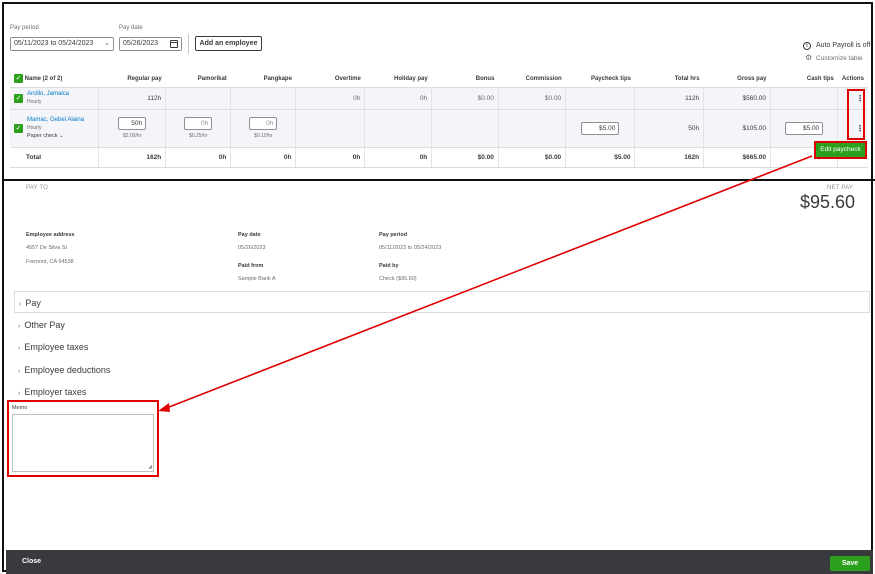  What do you see at coordinates (164, 407) in the screenshot?
I see `annotation-arrow-head` at bounding box center [164, 407].